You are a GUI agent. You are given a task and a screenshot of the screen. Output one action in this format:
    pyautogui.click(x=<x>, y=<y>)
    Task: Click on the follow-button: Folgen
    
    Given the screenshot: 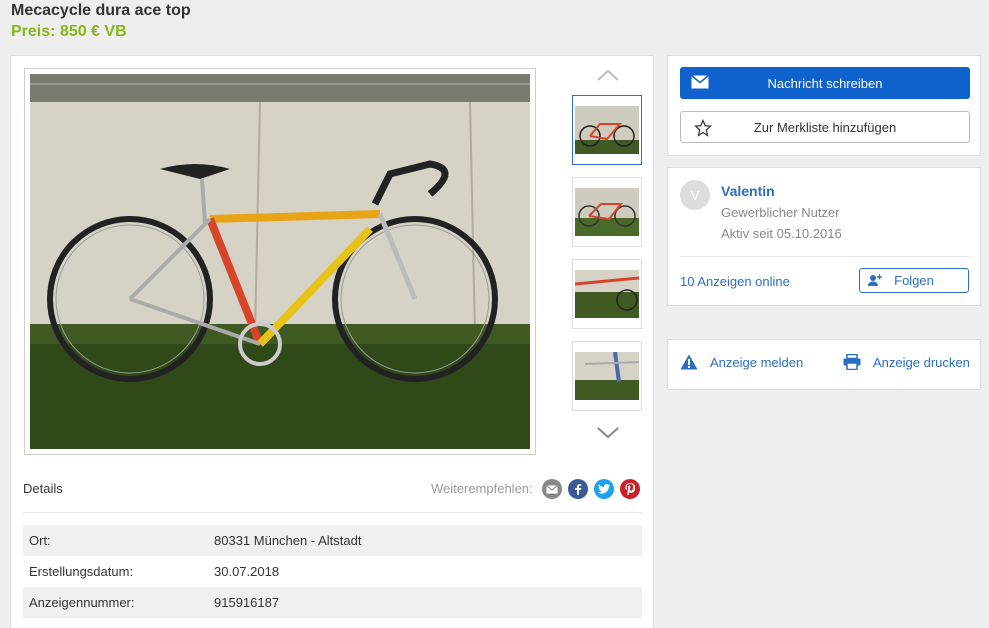 What is the action you would take?
    pyautogui.click(x=914, y=280)
    